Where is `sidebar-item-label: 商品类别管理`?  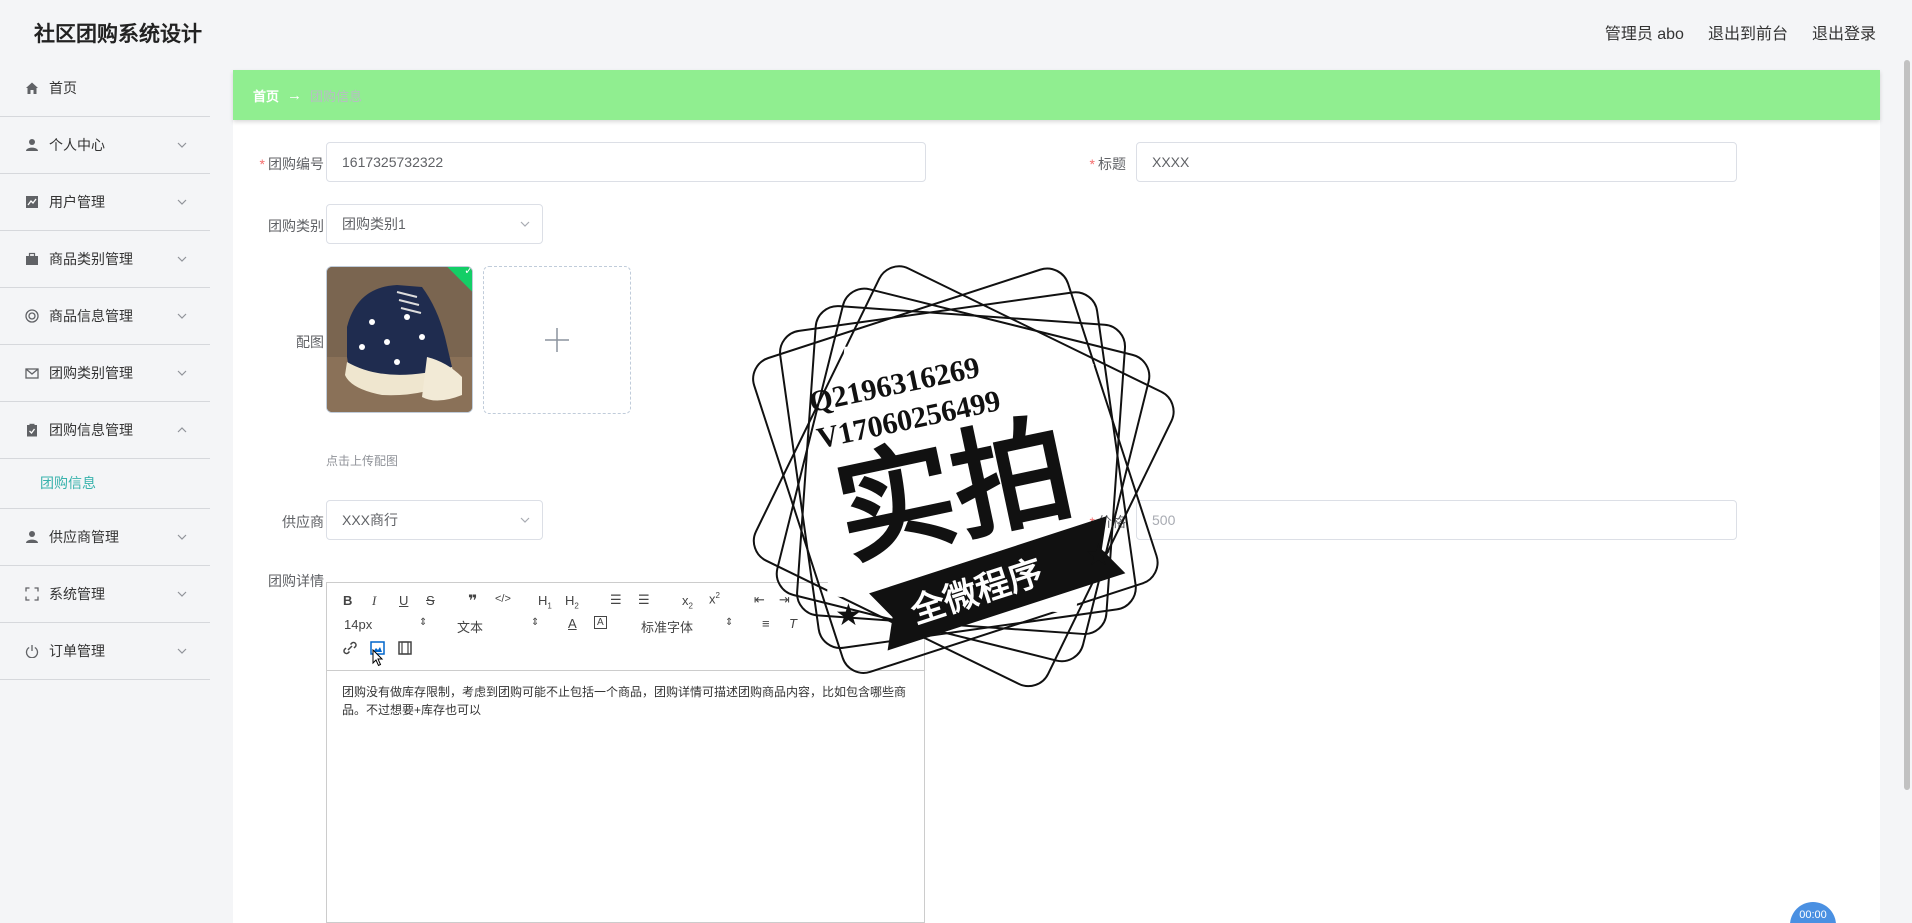 sidebar-item-label: 商品类别管理 is located at coordinates (91, 259).